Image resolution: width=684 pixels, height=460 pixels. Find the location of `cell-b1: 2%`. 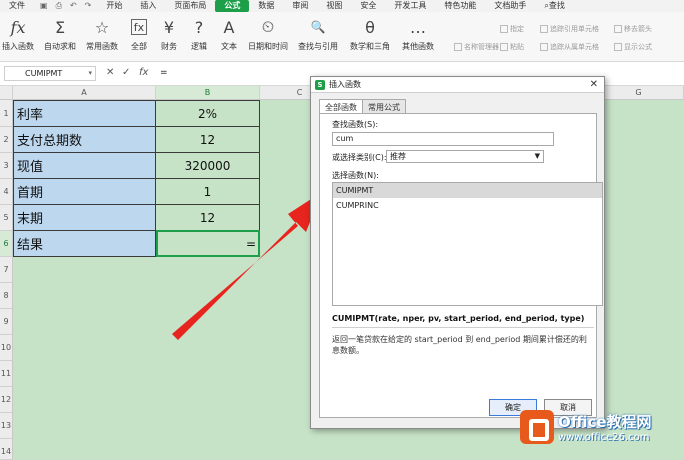

cell-b1: 2% is located at coordinates (208, 113).